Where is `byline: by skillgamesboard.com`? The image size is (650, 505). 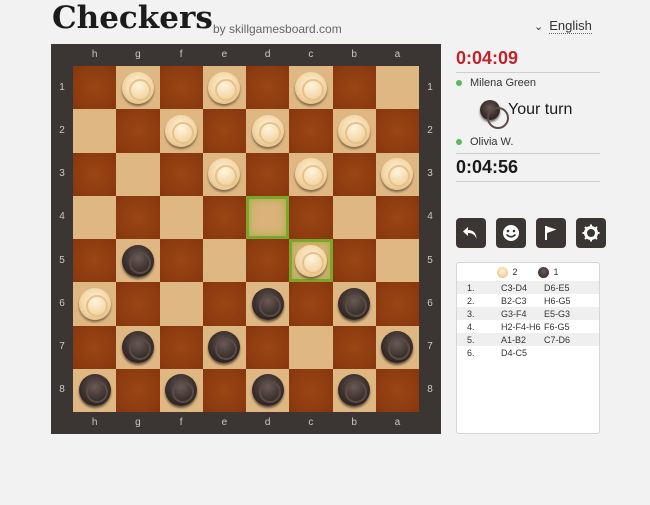
byline: by skillgamesboard.com is located at coordinates (277, 29).